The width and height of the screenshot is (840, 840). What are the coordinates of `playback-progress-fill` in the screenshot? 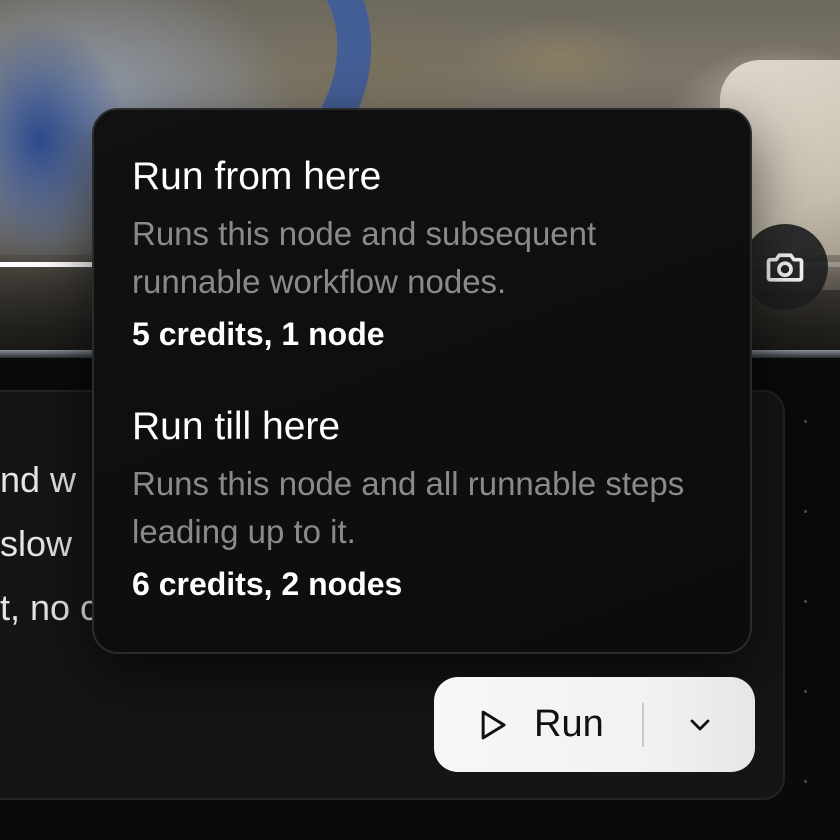 It's located at (46, 264).